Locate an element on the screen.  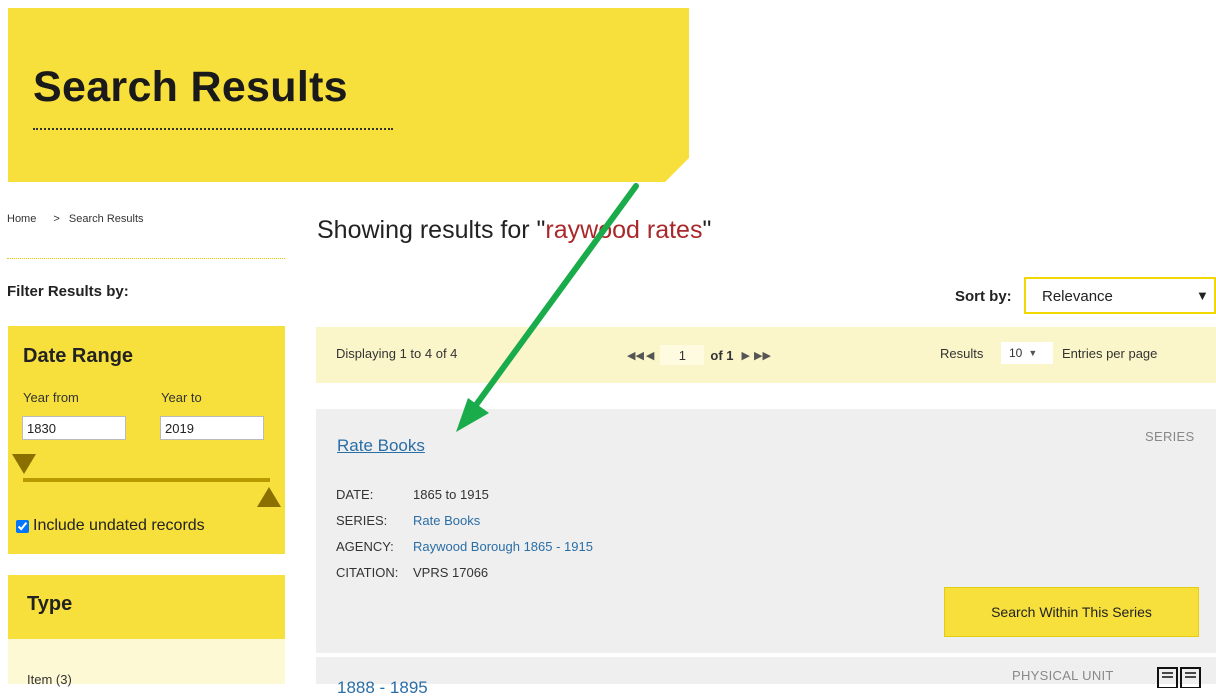
year-to-input is located at coordinates (212, 428).